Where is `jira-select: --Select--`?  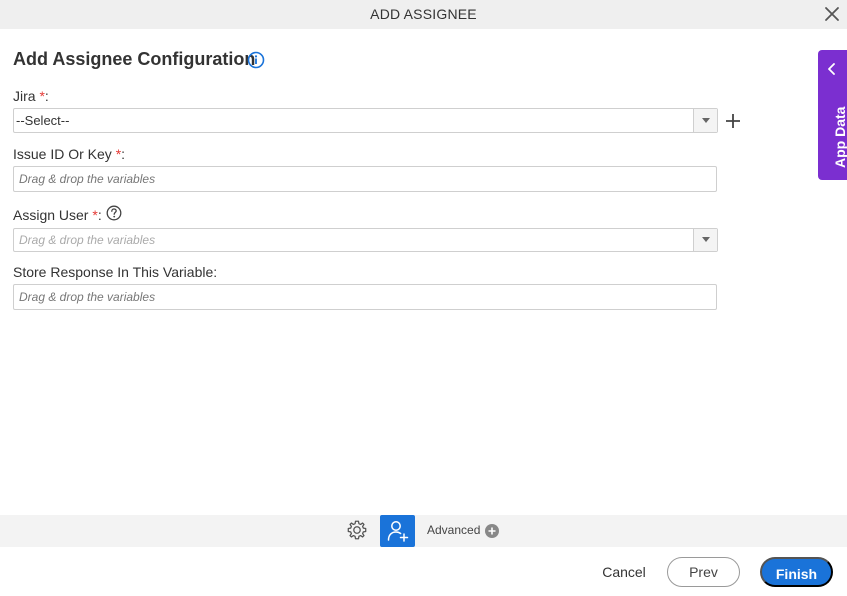 jira-select: --Select-- is located at coordinates (365, 120).